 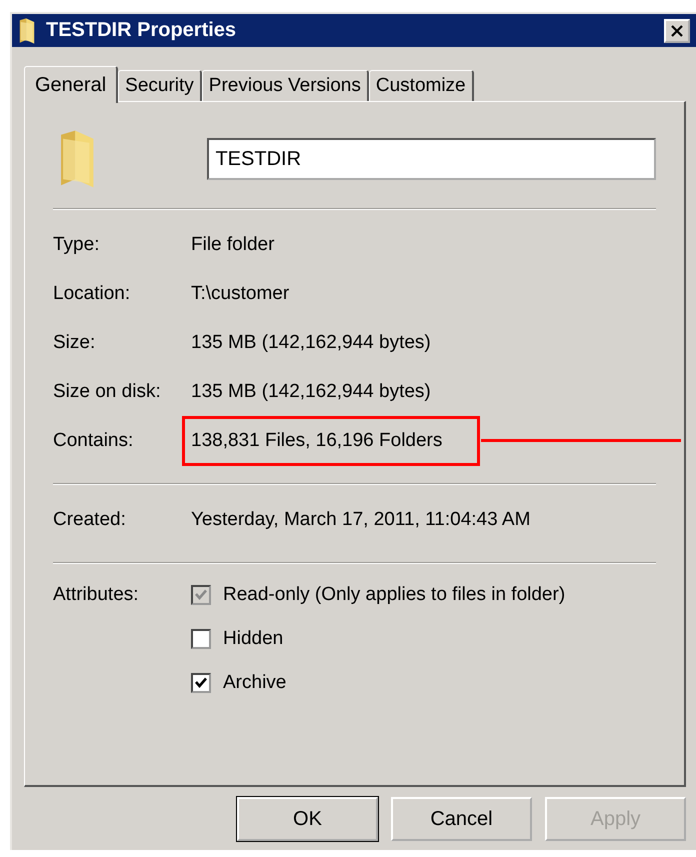 What do you see at coordinates (160, 85) in the screenshot?
I see `tab: Security` at bounding box center [160, 85].